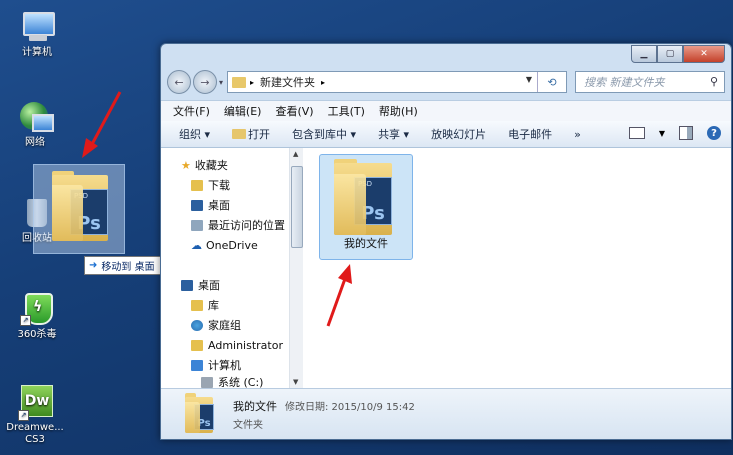  I want to click on file-item: PSDPs 我的文件, so click(366, 207).